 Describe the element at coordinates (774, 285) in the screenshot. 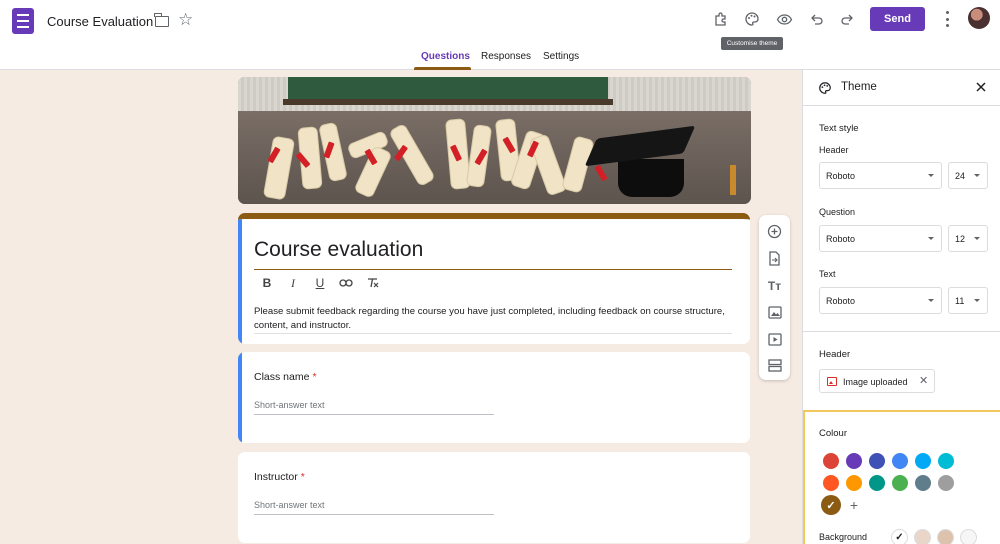

I see `add-title-icon: Tт` at that location.